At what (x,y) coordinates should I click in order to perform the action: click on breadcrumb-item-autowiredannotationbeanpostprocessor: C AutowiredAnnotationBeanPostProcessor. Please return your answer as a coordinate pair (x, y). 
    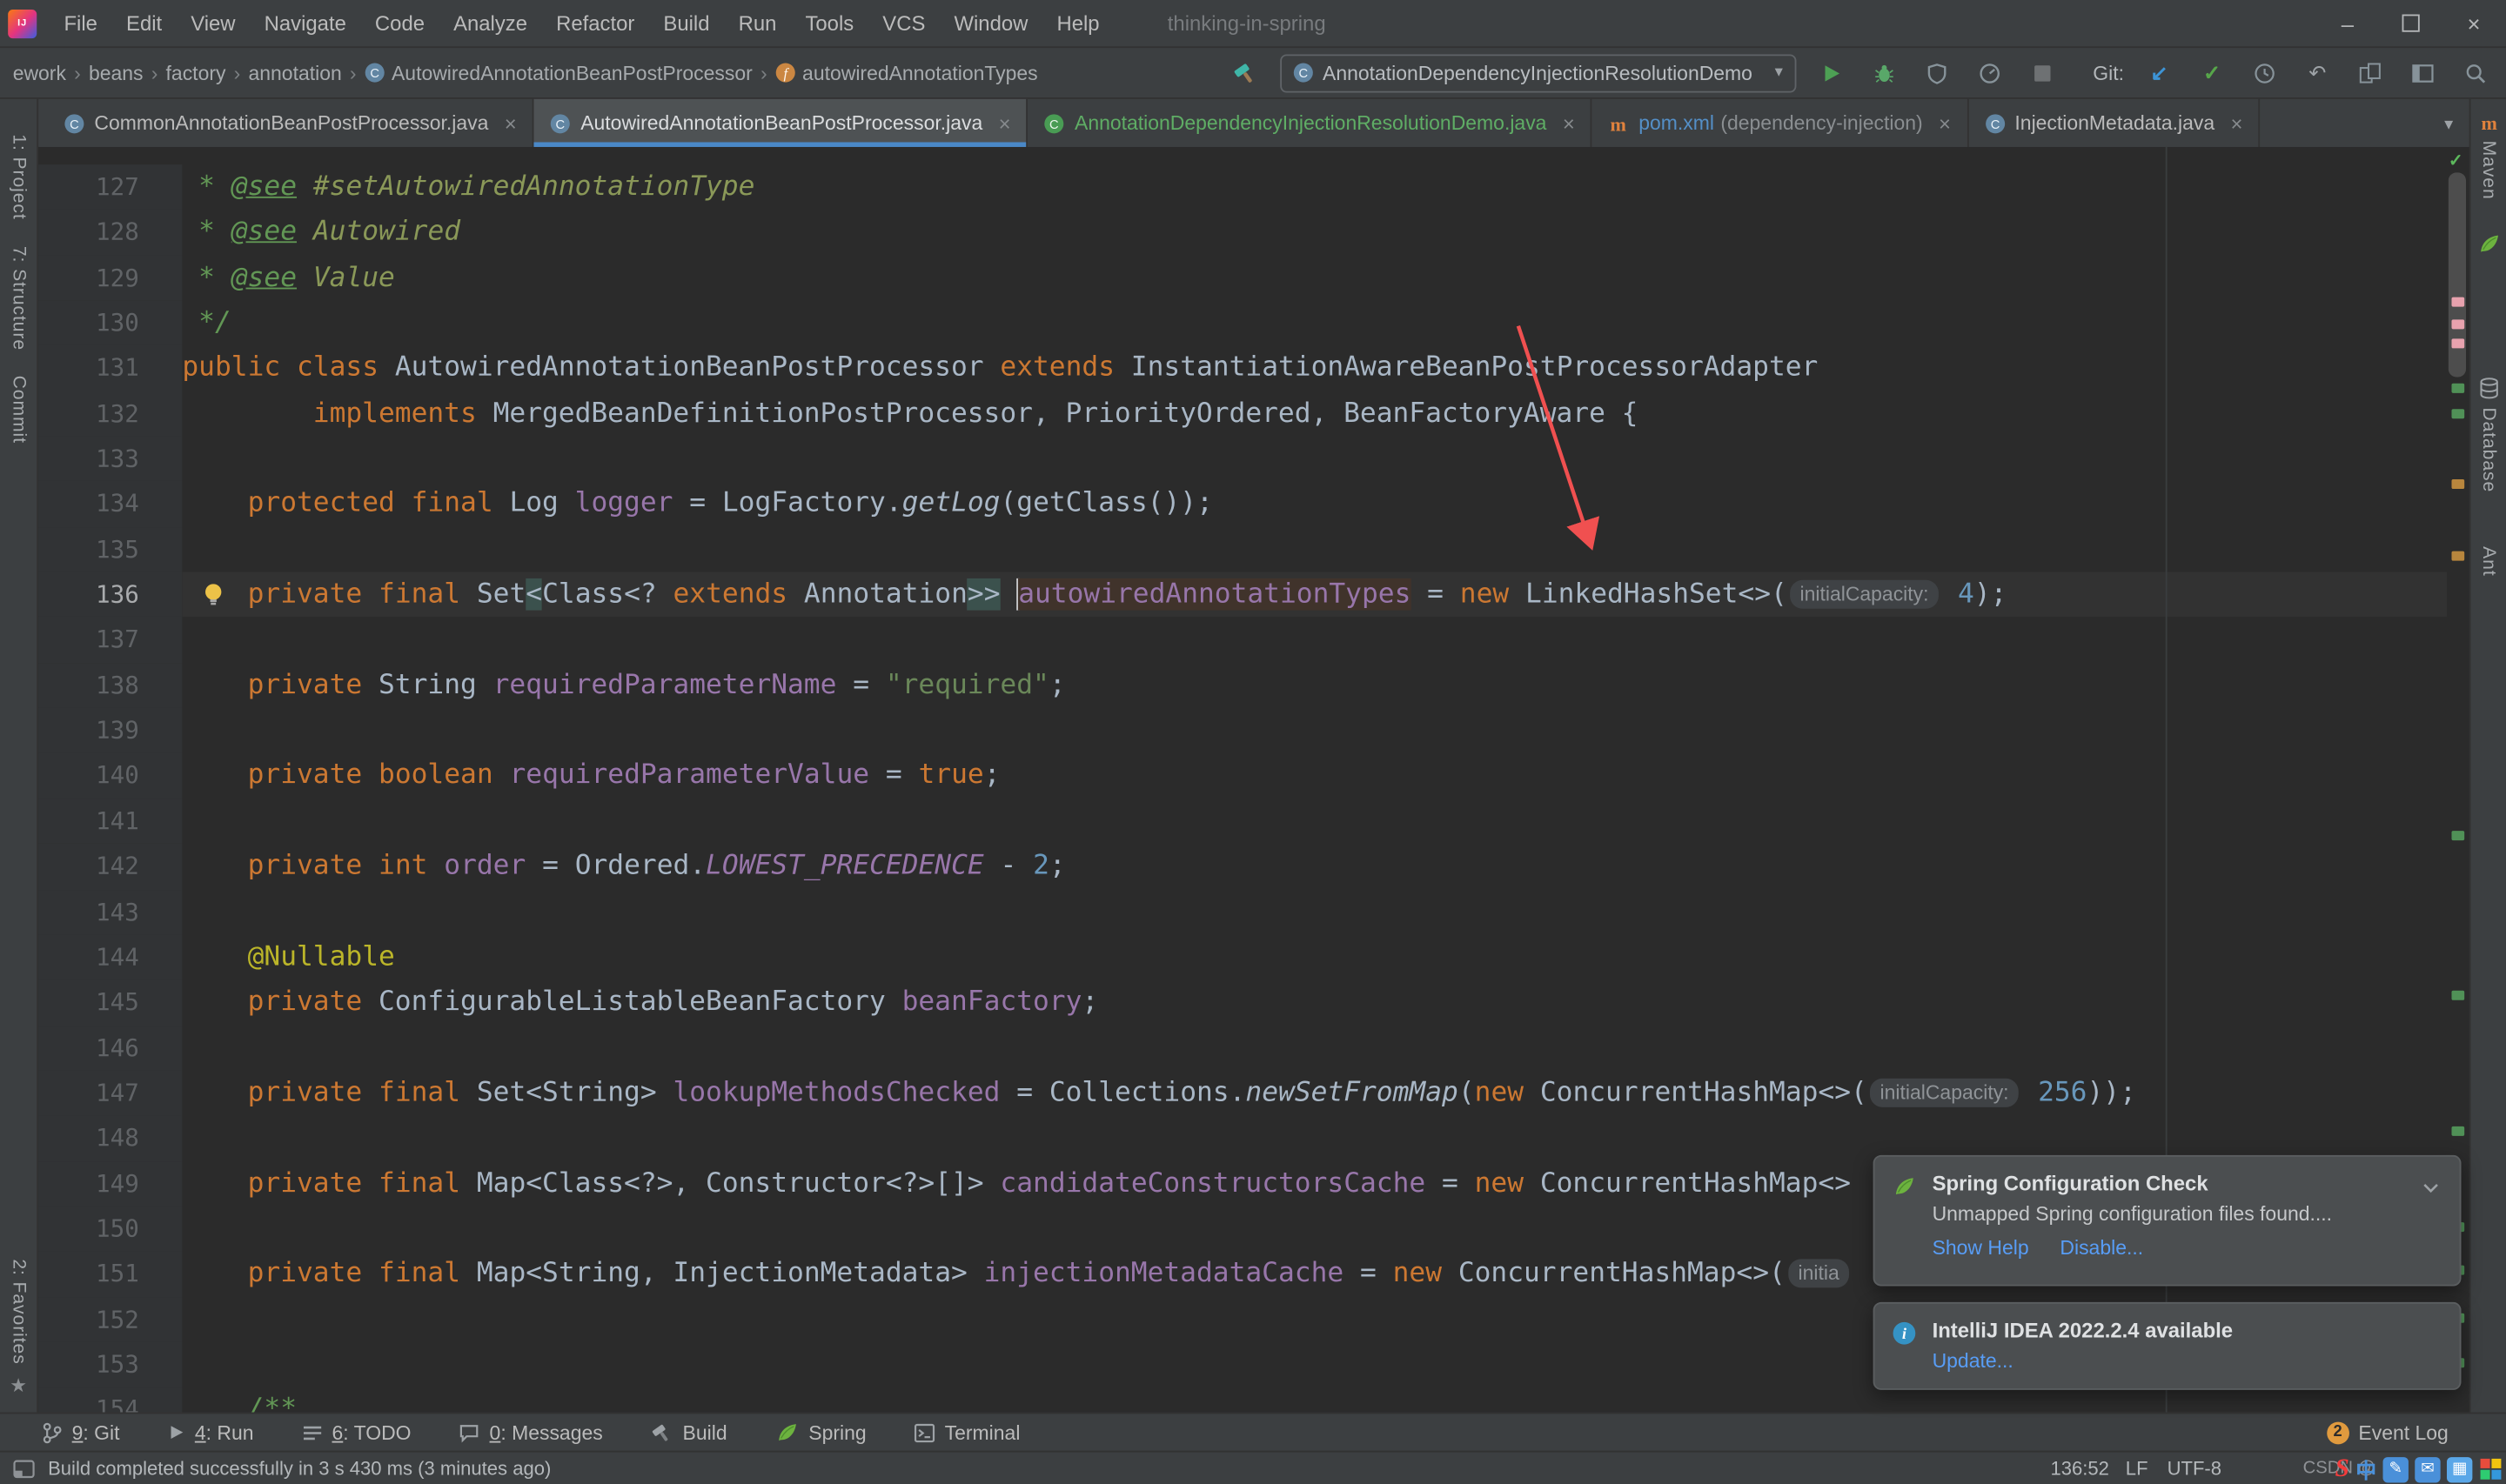
    Looking at the image, I should click on (559, 73).